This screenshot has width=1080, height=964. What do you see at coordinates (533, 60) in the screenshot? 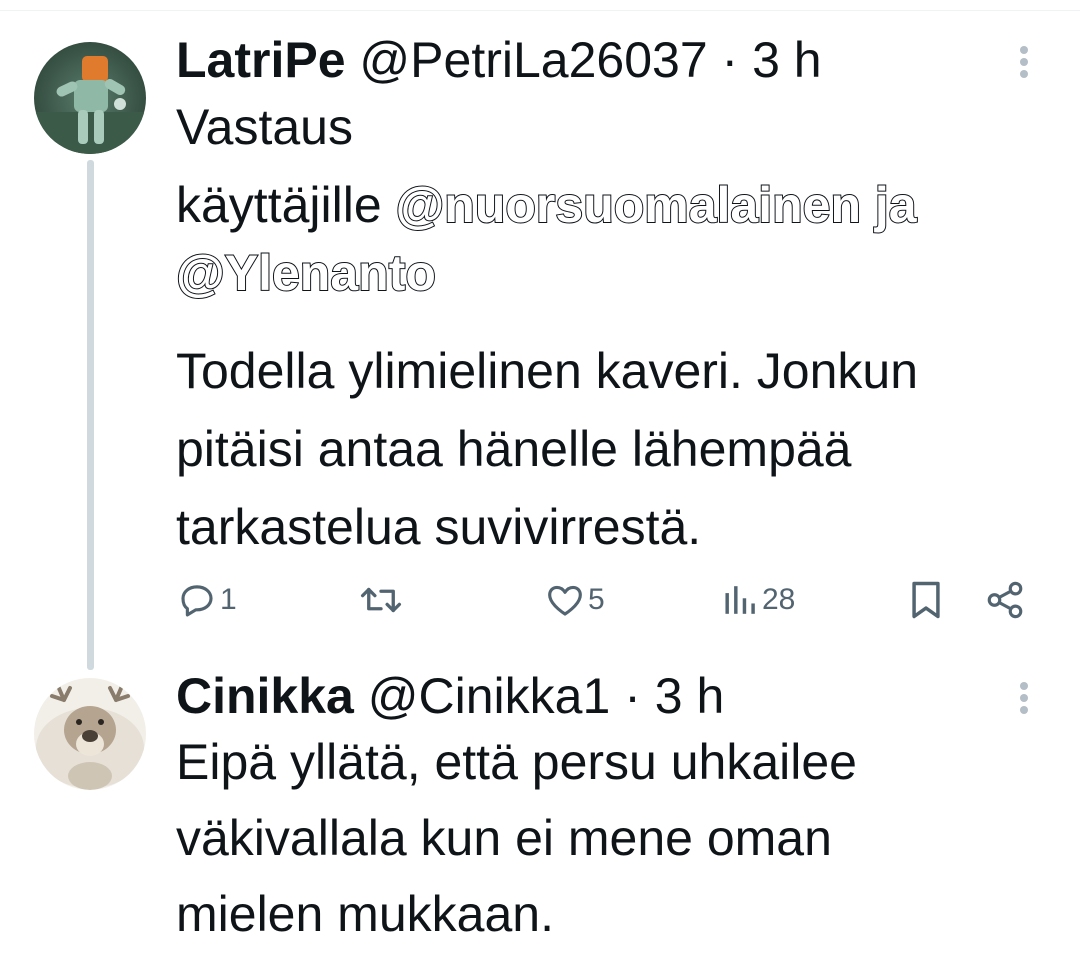
I see `user-handle: @PetriLa26037` at bounding box center [533, 60].